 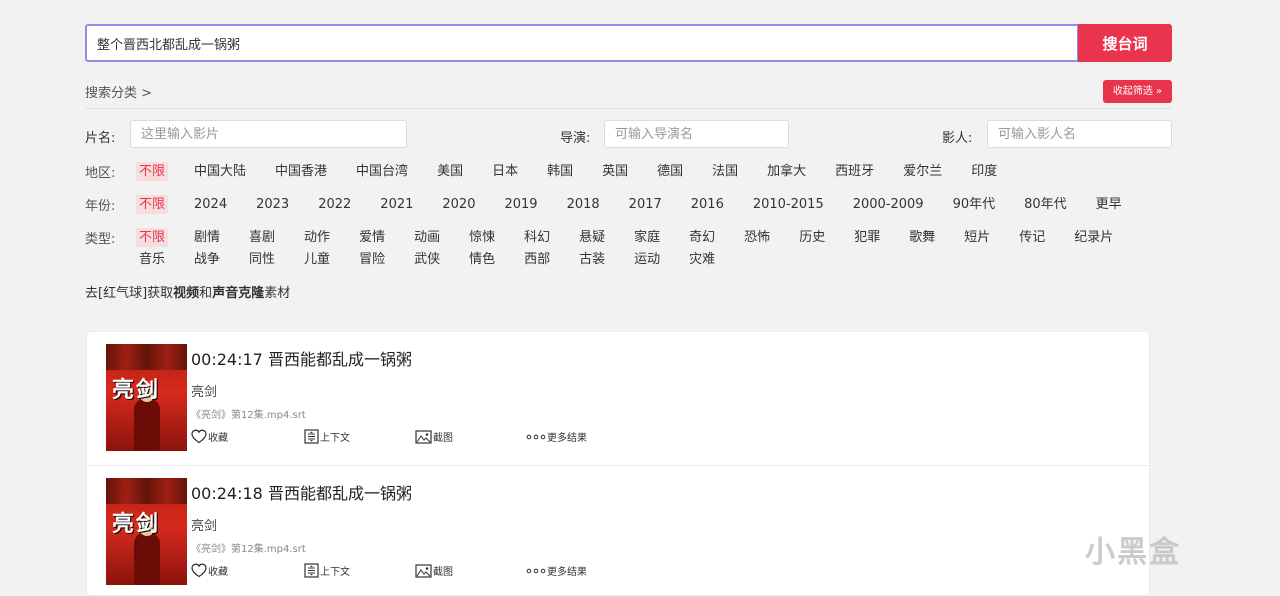 What do you see at coordinates (152, 259) in the screenshot?
I see `genre-option: 音乐` at bounding box center [152, 259].